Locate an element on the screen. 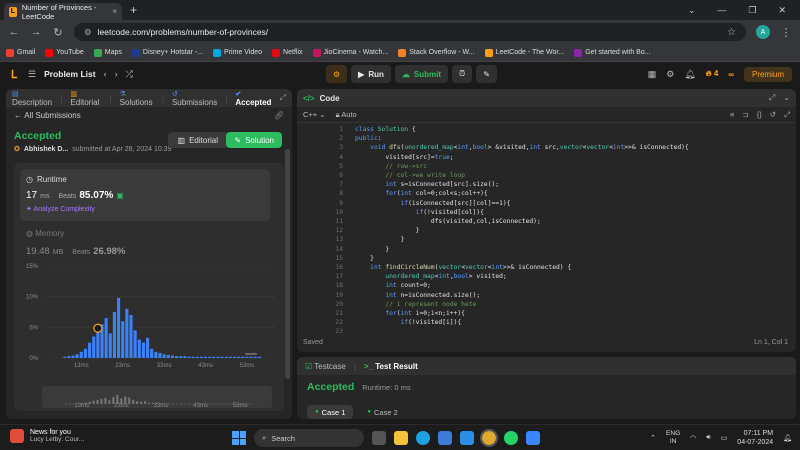 The image size is (800, 450). menu-kebab-icon: ⋮ is located at coordinates (786, 32).